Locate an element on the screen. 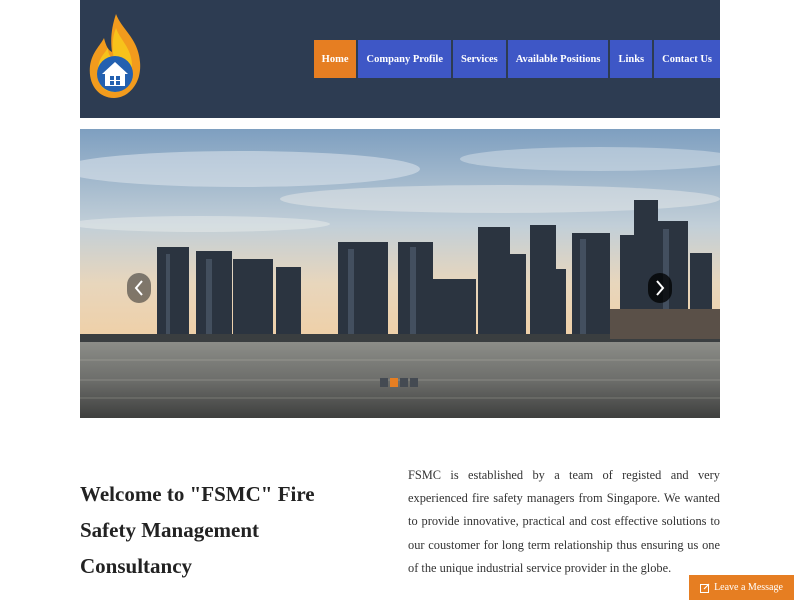 The height and width of the screenshot is (600, 800). nav-item-contact-us: Contact Us is located at coordinates (687, 59).